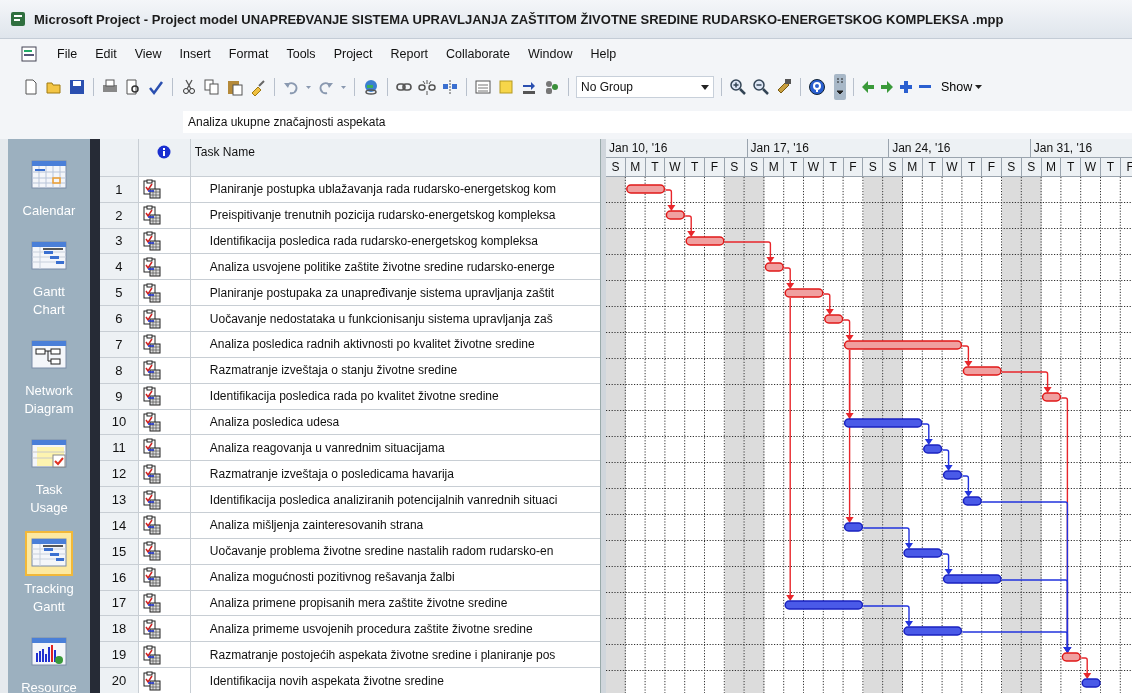  I want to click on zoom-in-icon, so click(738, 87).